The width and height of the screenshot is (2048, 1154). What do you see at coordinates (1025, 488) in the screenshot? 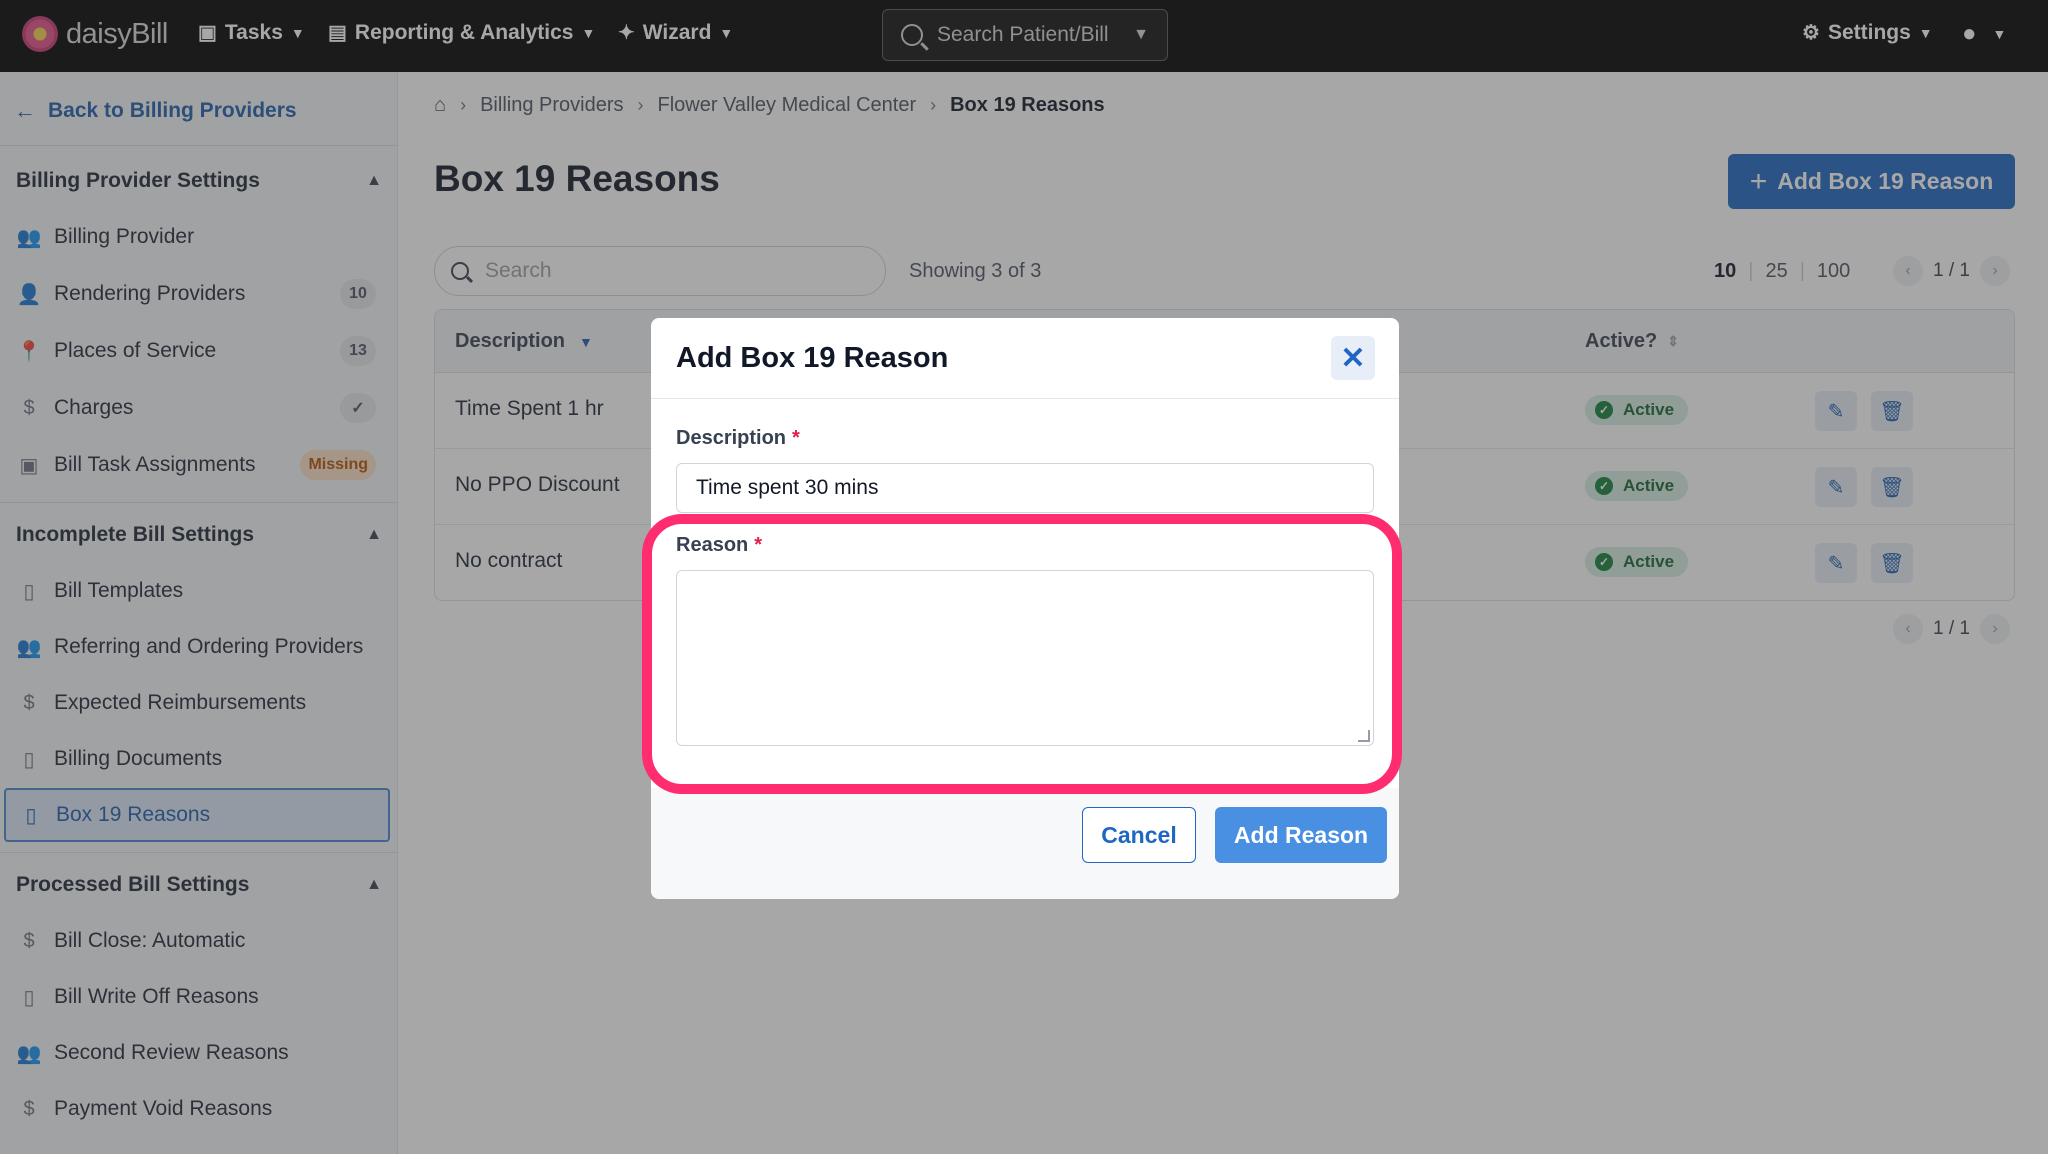
I see `description-input: Time spent 30 mins` at bounding box center [1025, 488].